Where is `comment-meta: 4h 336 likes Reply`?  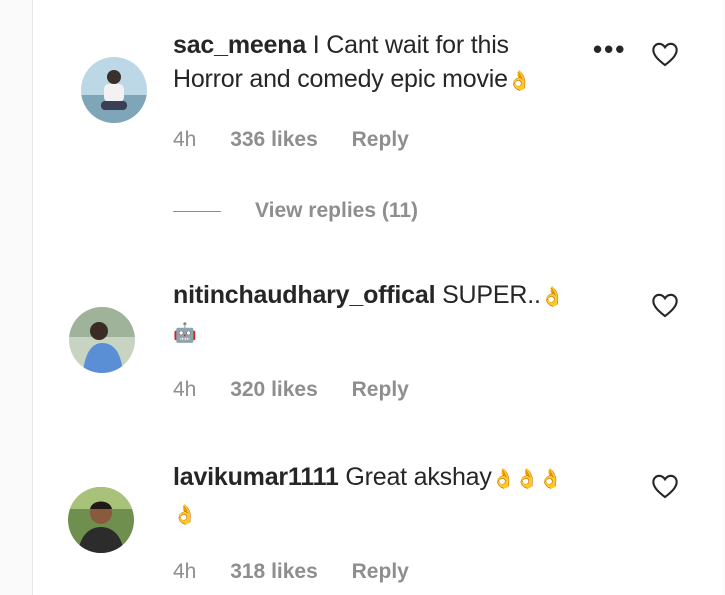 comment-meta: 4h 336 likes Reply is located at coordinates (305, 140).